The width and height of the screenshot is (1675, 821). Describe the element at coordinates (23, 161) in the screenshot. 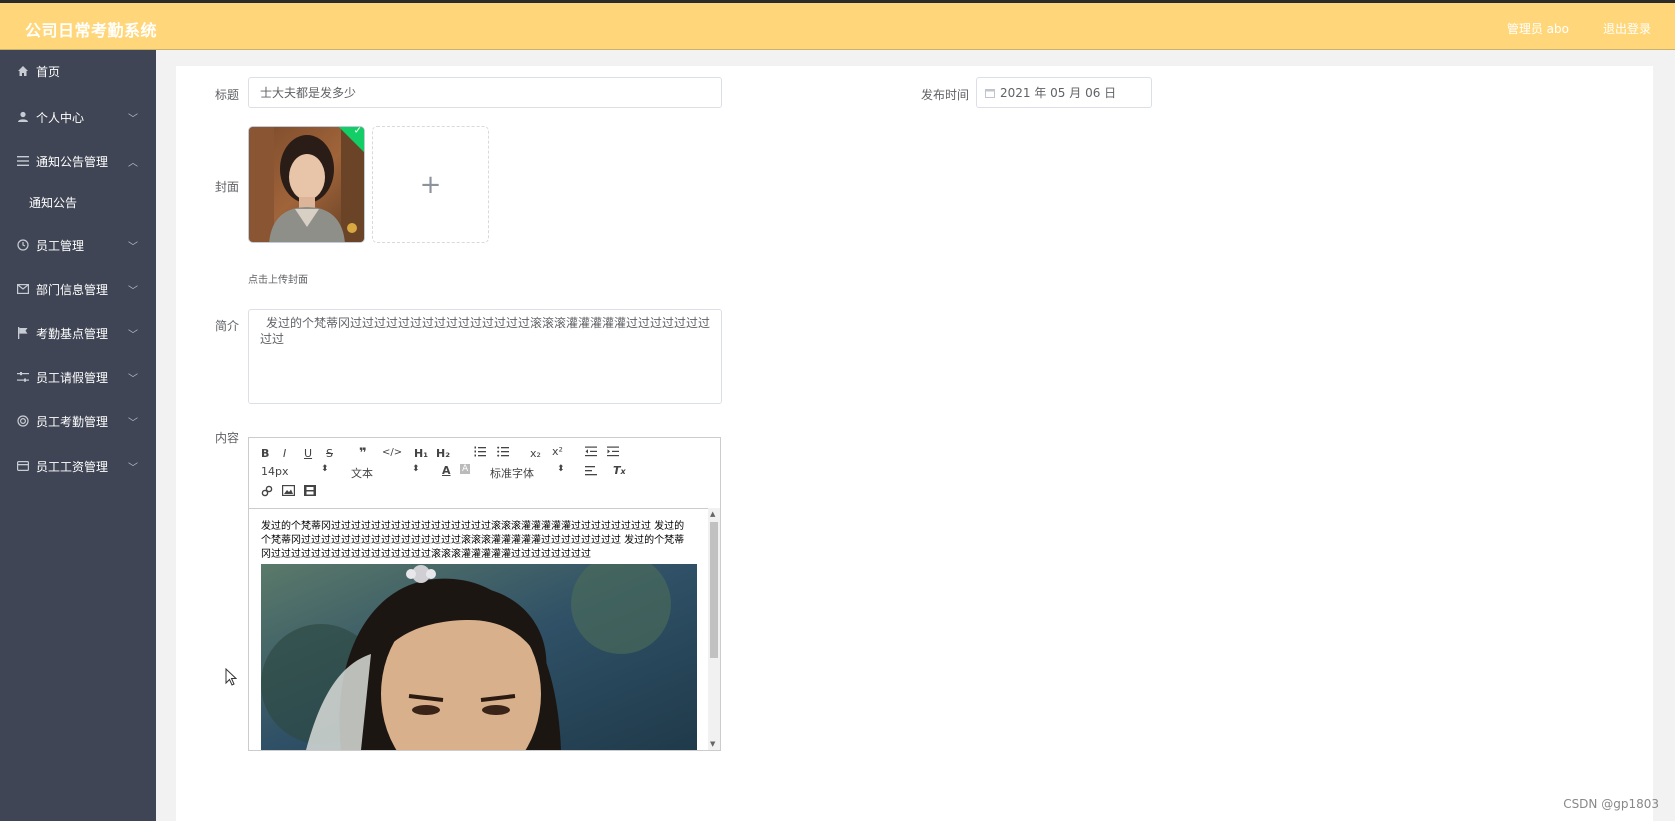

I see `menu-icon` at that location.